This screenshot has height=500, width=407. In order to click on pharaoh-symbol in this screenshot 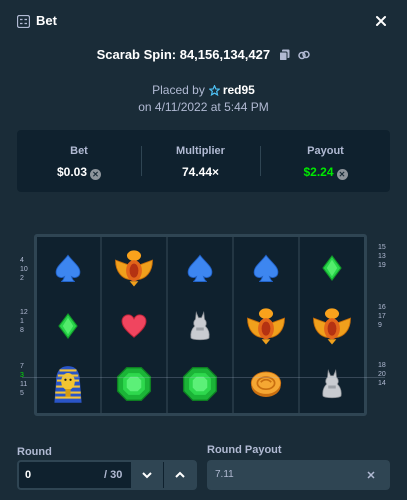, I will do `click(68, 384)`.